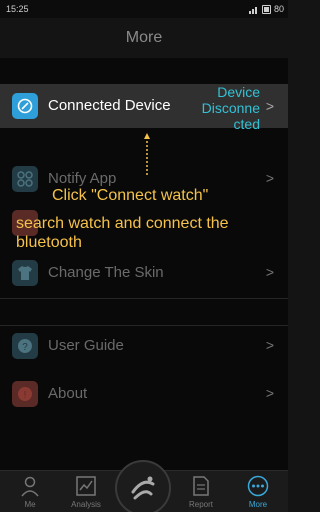  What do you see at coordinates (258, 504) in the screenshot?
I see `tab-label: More` at bounding box center [258, 504].